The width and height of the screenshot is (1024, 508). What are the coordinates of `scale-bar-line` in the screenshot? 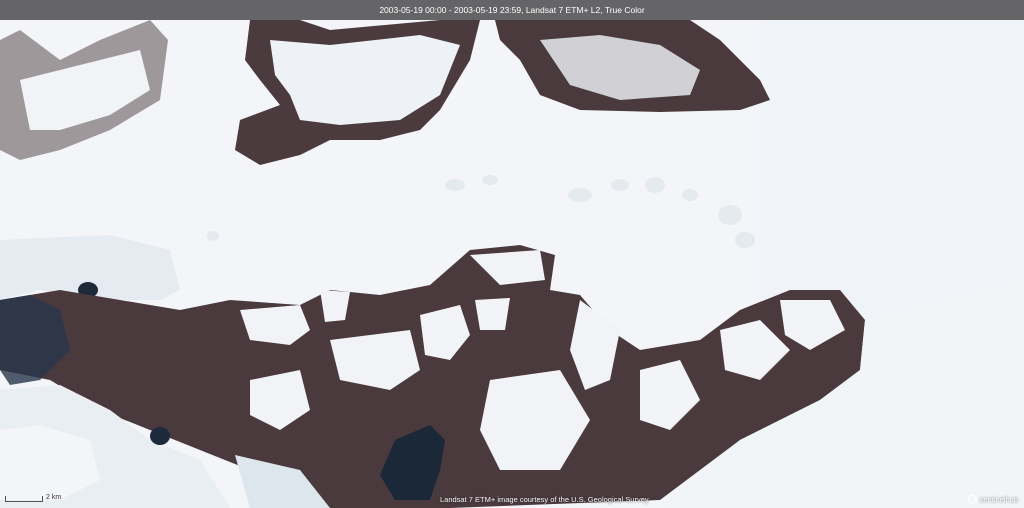 It's located at (24, 499).